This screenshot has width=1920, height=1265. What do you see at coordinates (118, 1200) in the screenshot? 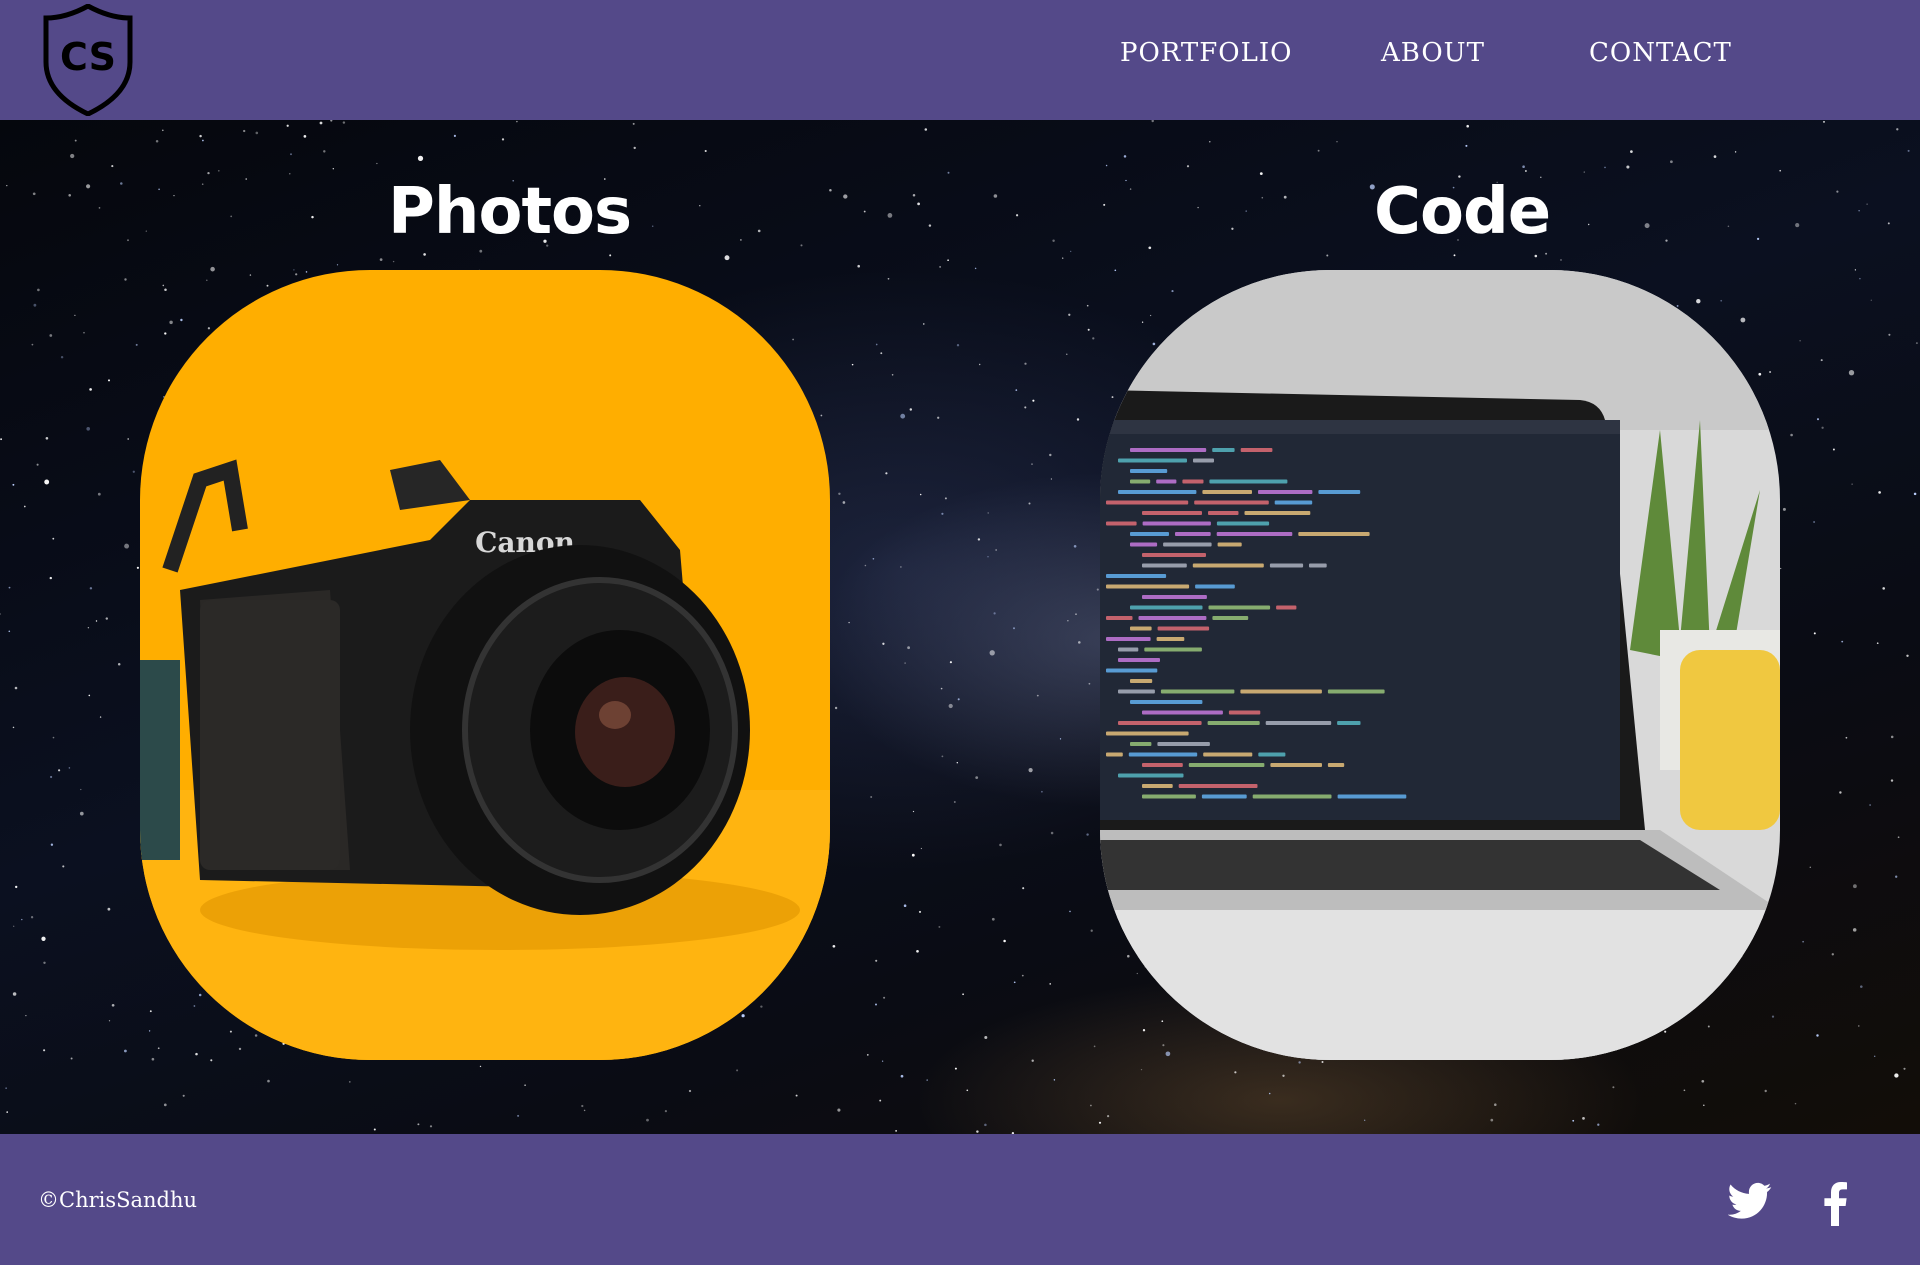
I see `copyright: ©ChrisSandhu` at bounding box center [118, 1200].